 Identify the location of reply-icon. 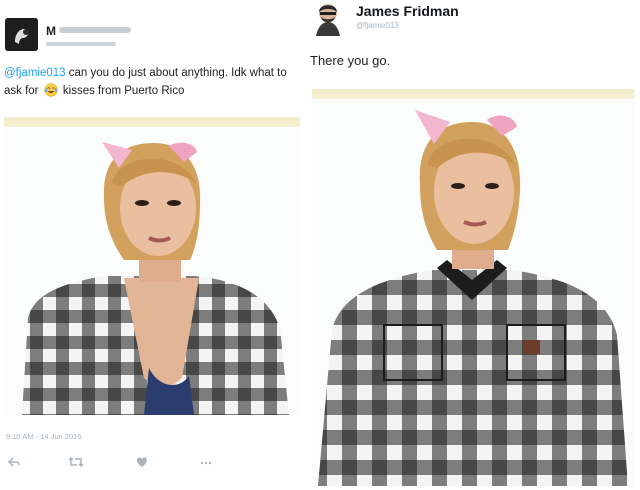
(14, 463).